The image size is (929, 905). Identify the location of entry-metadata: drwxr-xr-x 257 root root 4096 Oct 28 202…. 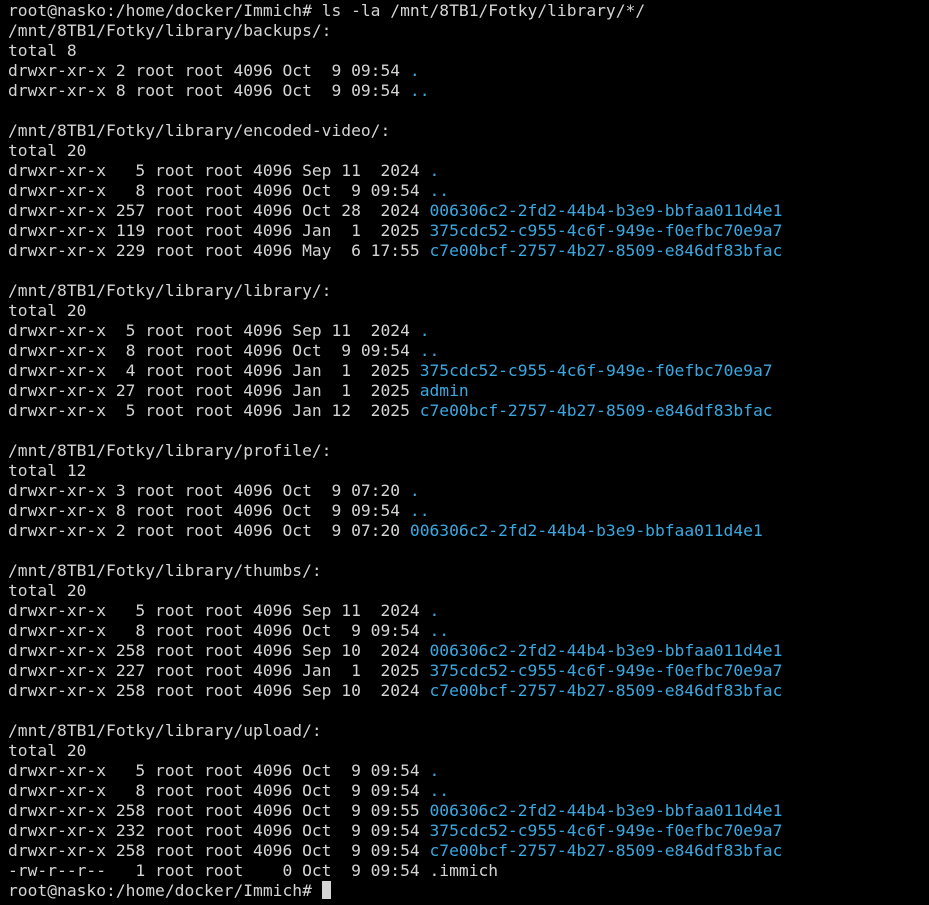
(219, 210).